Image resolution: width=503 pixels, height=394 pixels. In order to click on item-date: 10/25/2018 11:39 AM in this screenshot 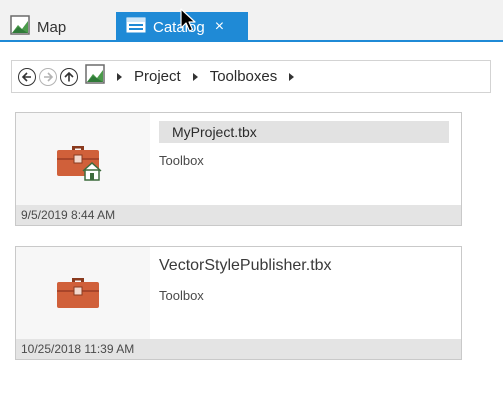, I will do `click(238, 349)`.